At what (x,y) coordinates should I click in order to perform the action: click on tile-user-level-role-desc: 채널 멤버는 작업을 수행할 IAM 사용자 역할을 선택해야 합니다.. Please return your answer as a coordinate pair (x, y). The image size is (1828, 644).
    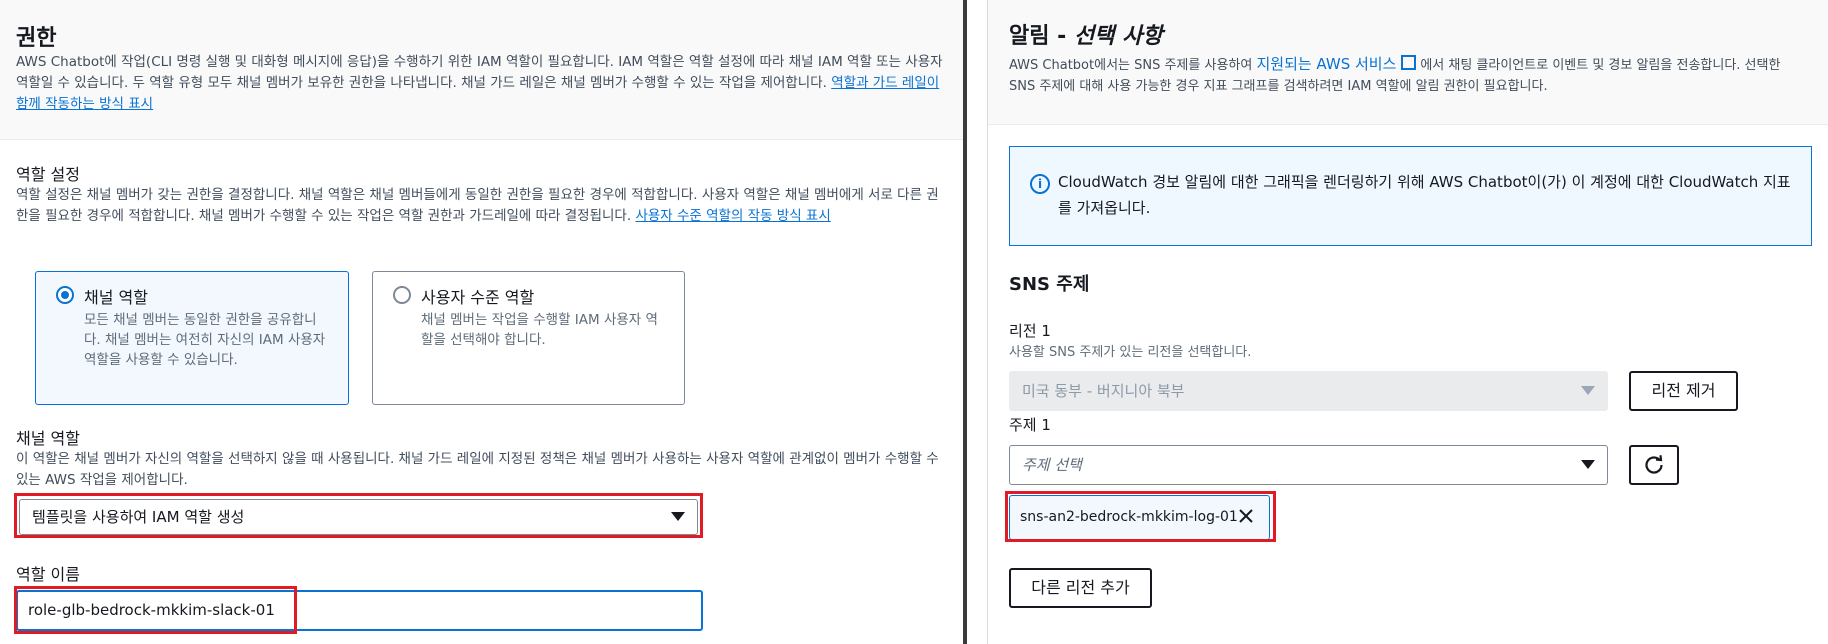
    Looking at the image, I should click on (539, 330).